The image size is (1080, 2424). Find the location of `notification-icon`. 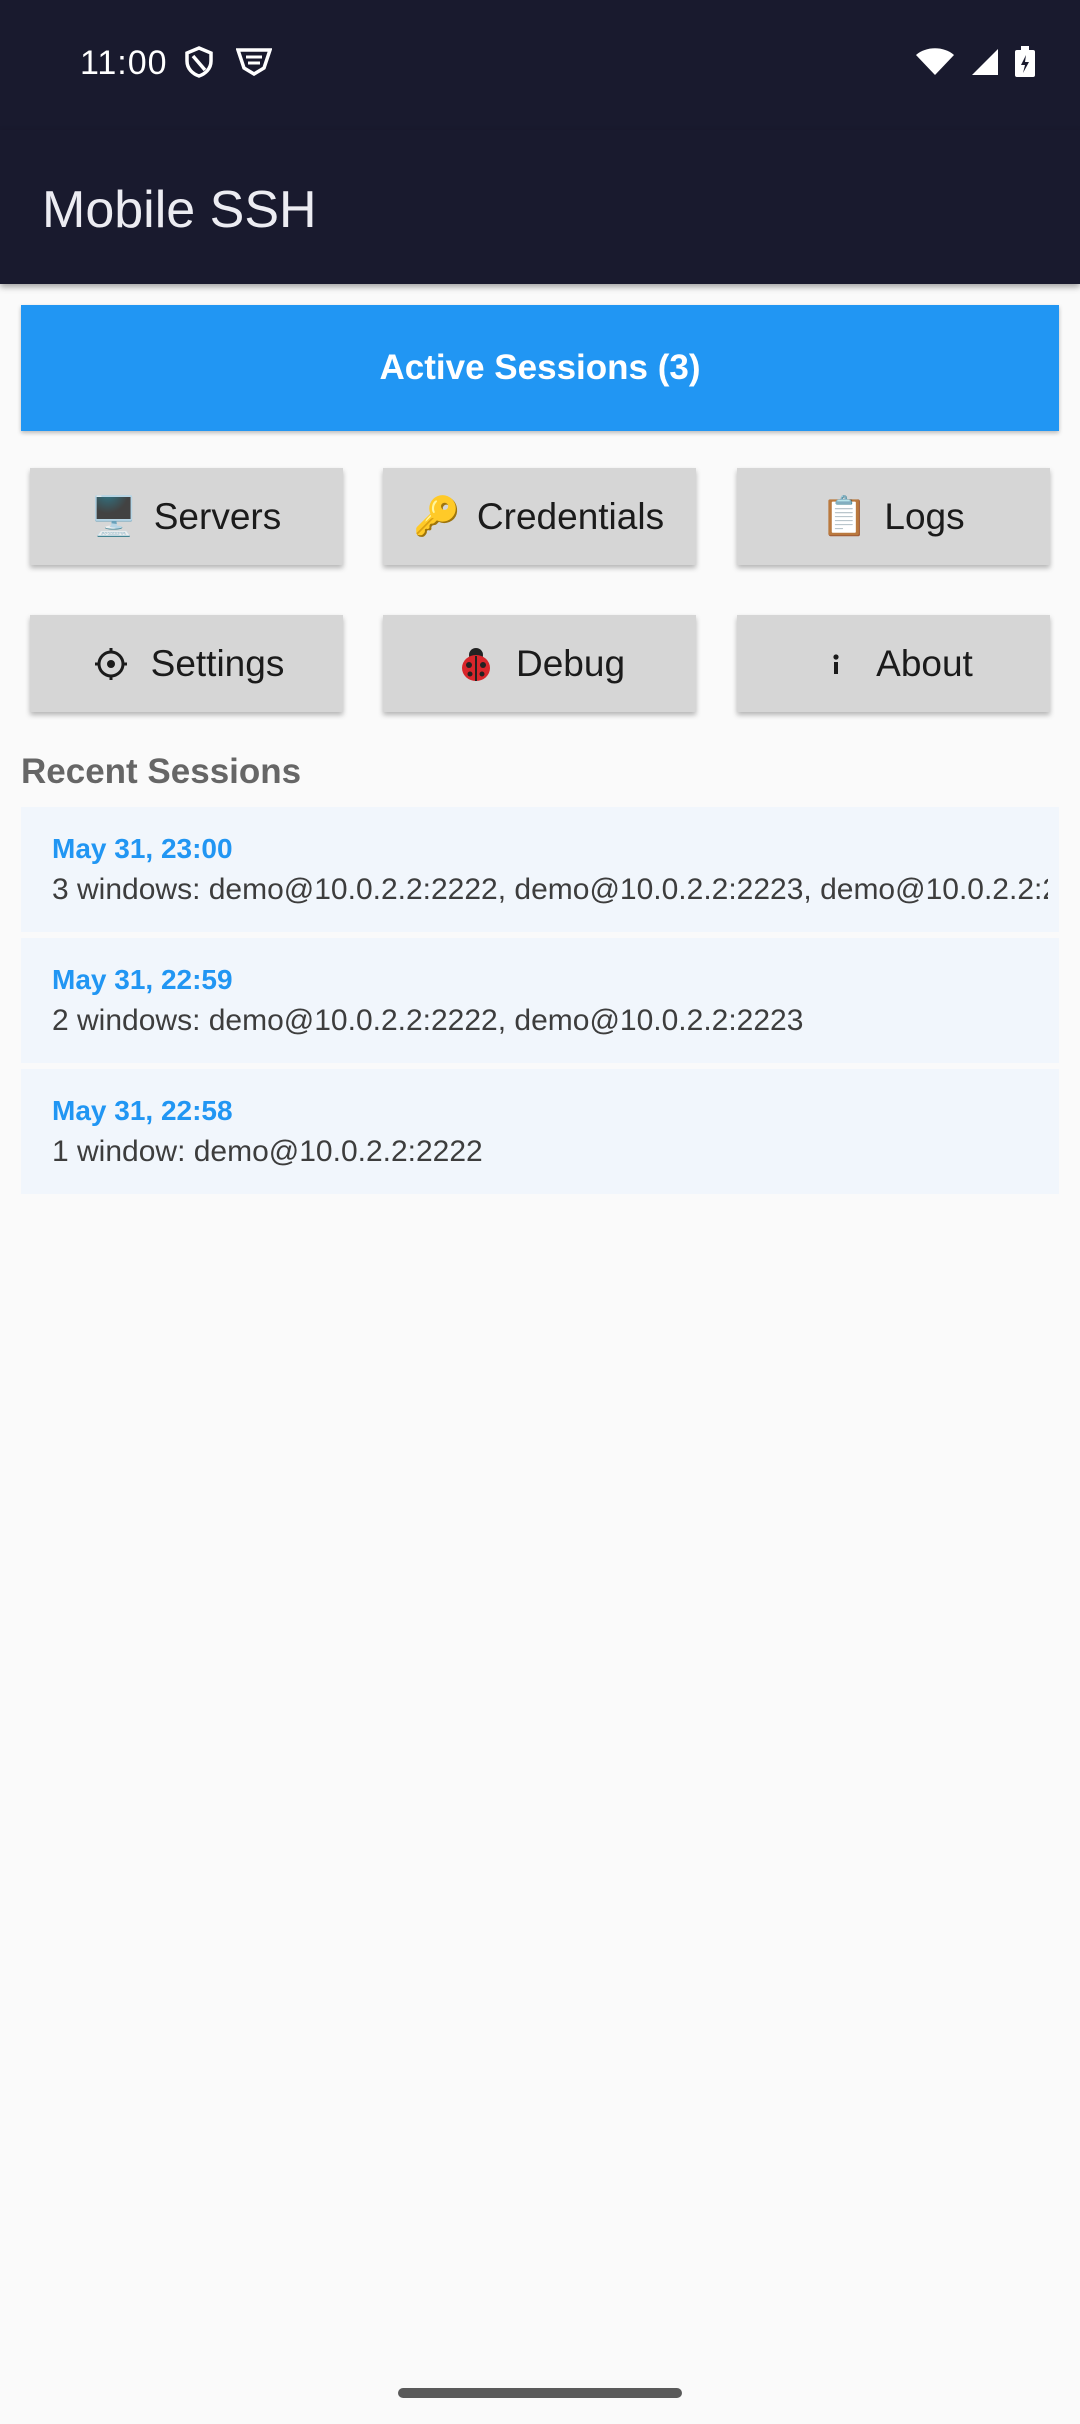

notification-icon is located at coordinates (254, 64).